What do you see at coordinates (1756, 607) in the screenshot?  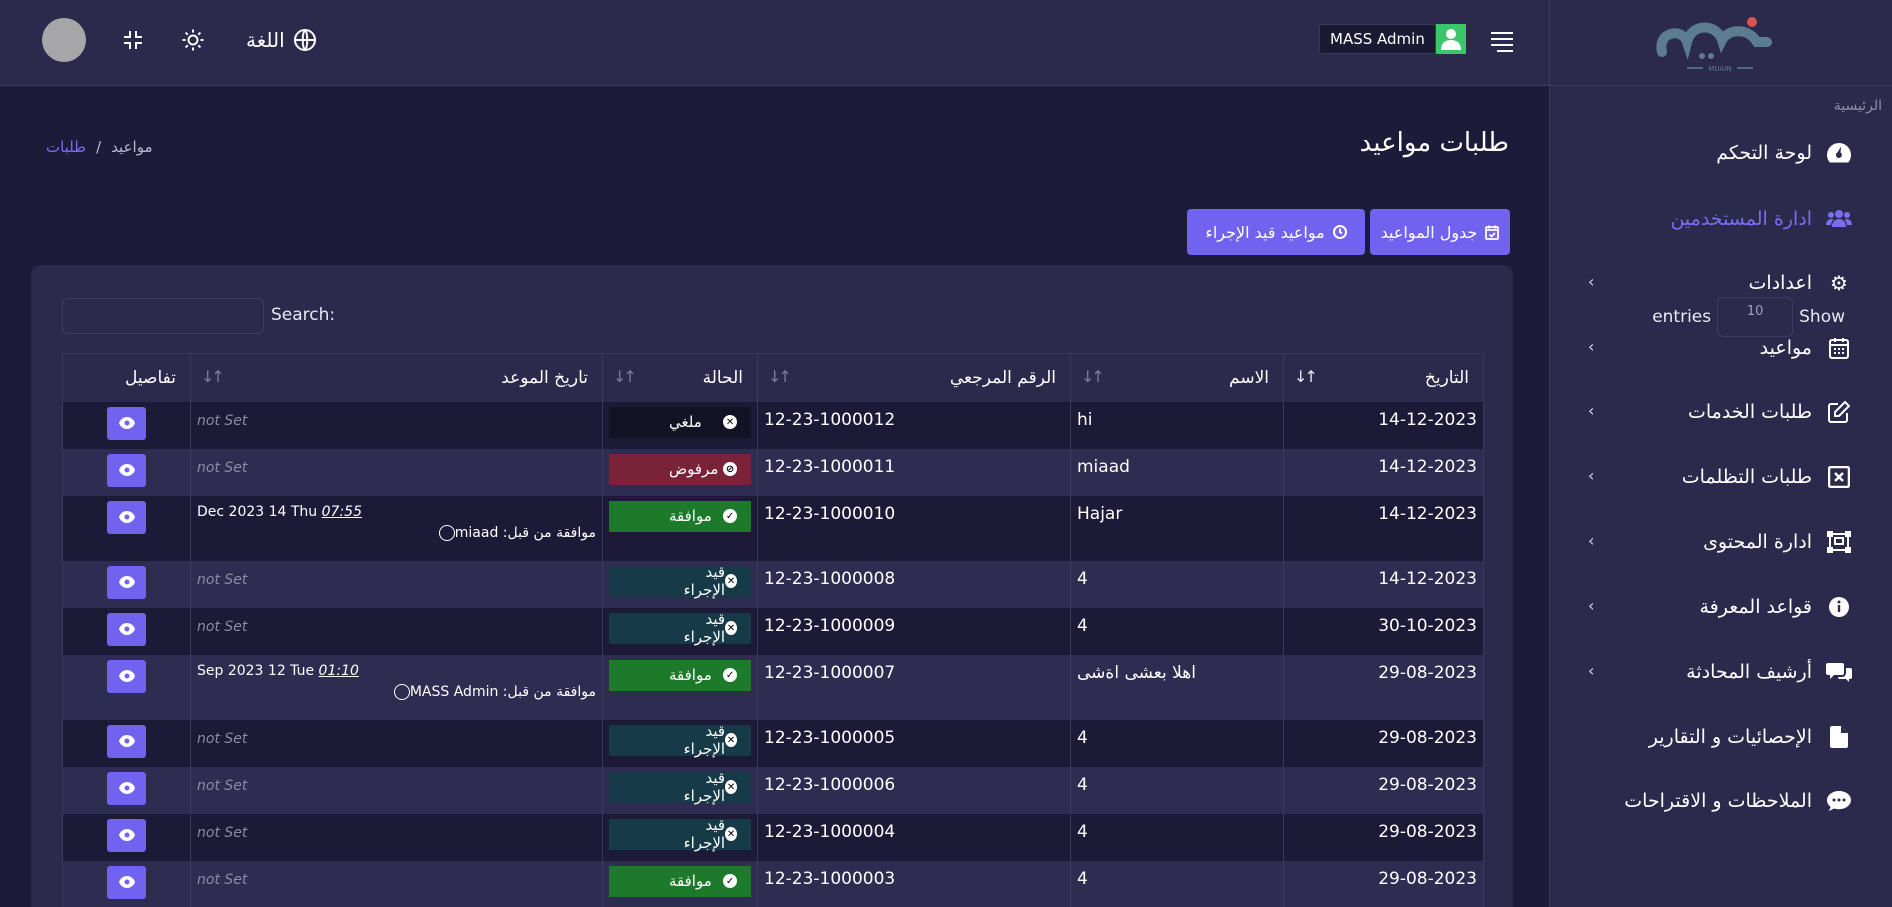 I see `sidebar-item-label: قواعد المعرفة` at bounding box center [1756, 607].